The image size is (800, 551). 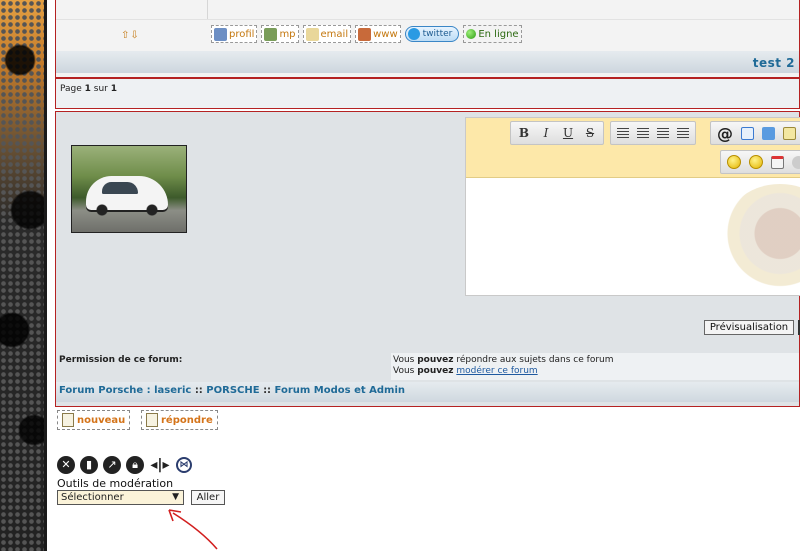 I want to click on new-topic-label: nouveau, so click(x=101, y=420).